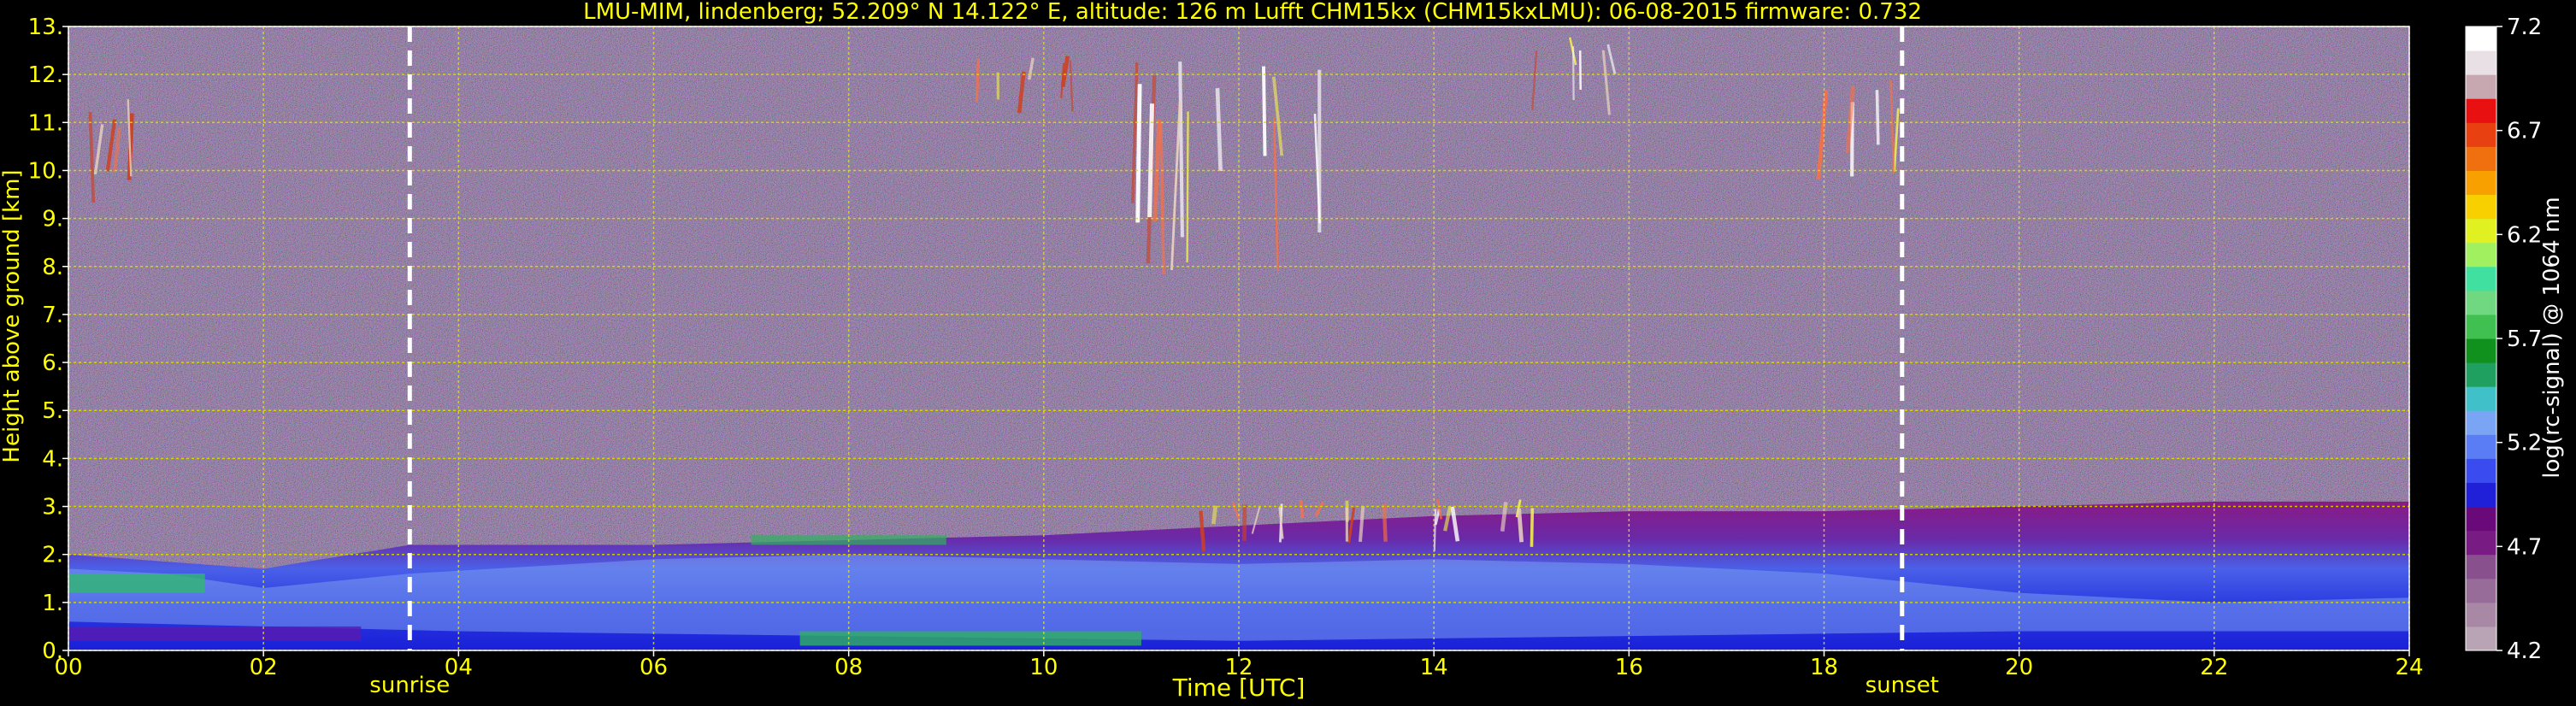  What do you see at coordinates (52, 315) in the screenshot?
I see `y-tick-label: 7.` at bounding box center [52, 315].